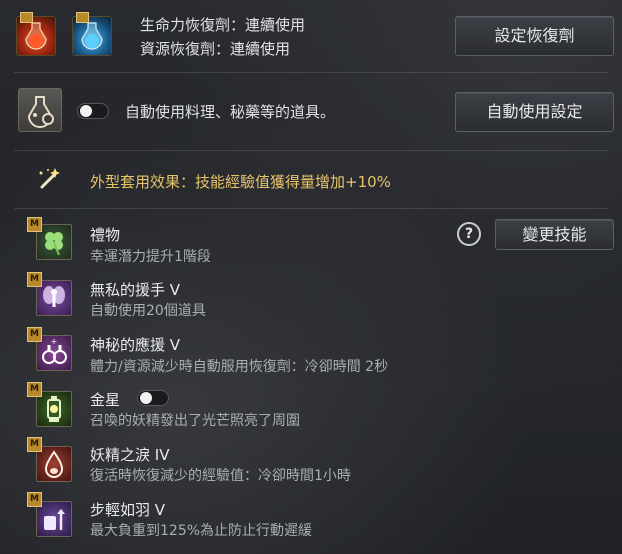 The width and height of the screenshot is (622, 554). Describe the element at coordinates (93, 111) in the screenshot. I see `auto-use-toggle` at that location.